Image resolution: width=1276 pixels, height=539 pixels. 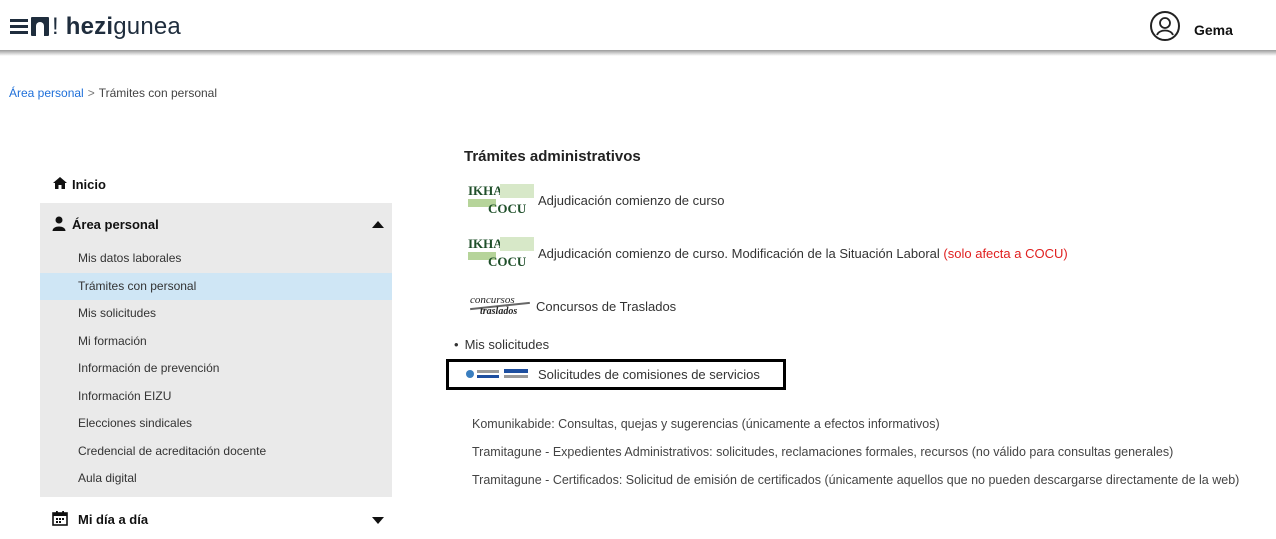 I want to click on sidebar-subitem-mis-solicitudes: Mis solicitudes, so click(x=216, y=314).